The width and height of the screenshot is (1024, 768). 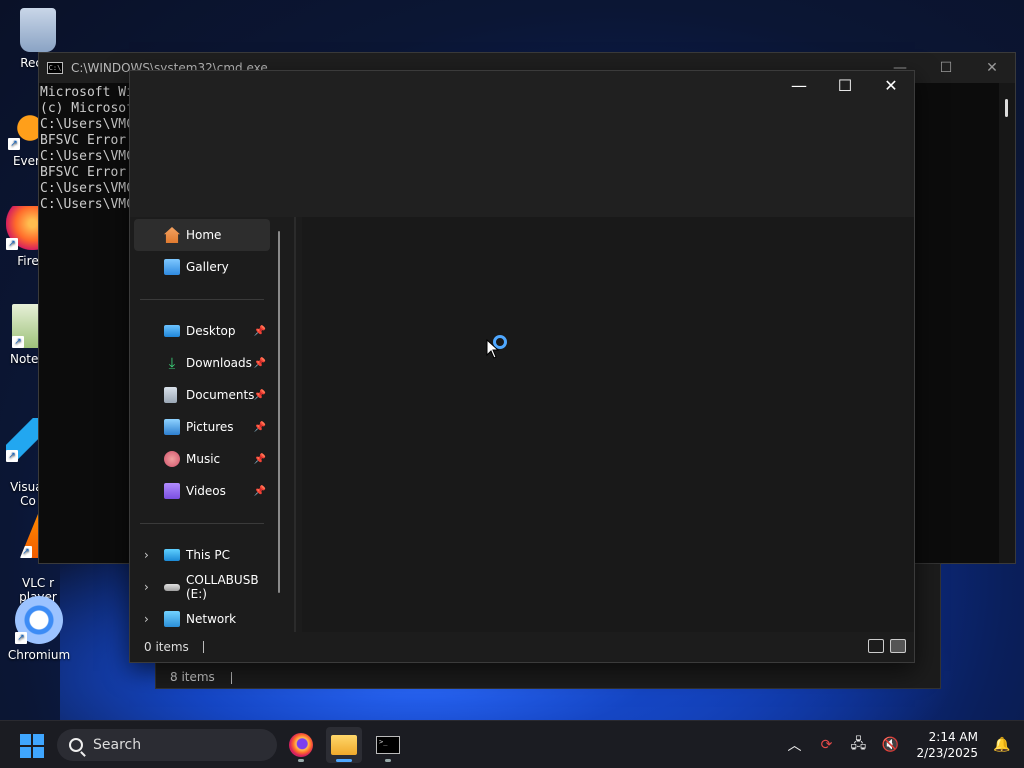 I want to click on volume-muted-icon: 🔇, so click(x=890, y=745).